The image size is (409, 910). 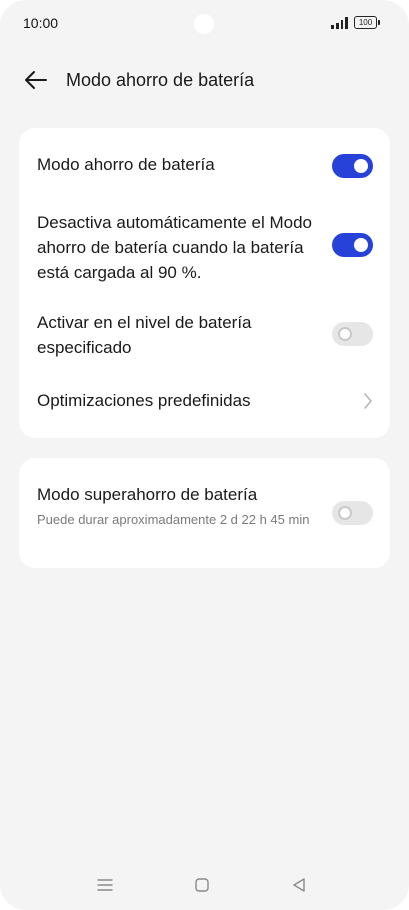 I want to click on auto-disable-toggle, so click(x=352, y=245).